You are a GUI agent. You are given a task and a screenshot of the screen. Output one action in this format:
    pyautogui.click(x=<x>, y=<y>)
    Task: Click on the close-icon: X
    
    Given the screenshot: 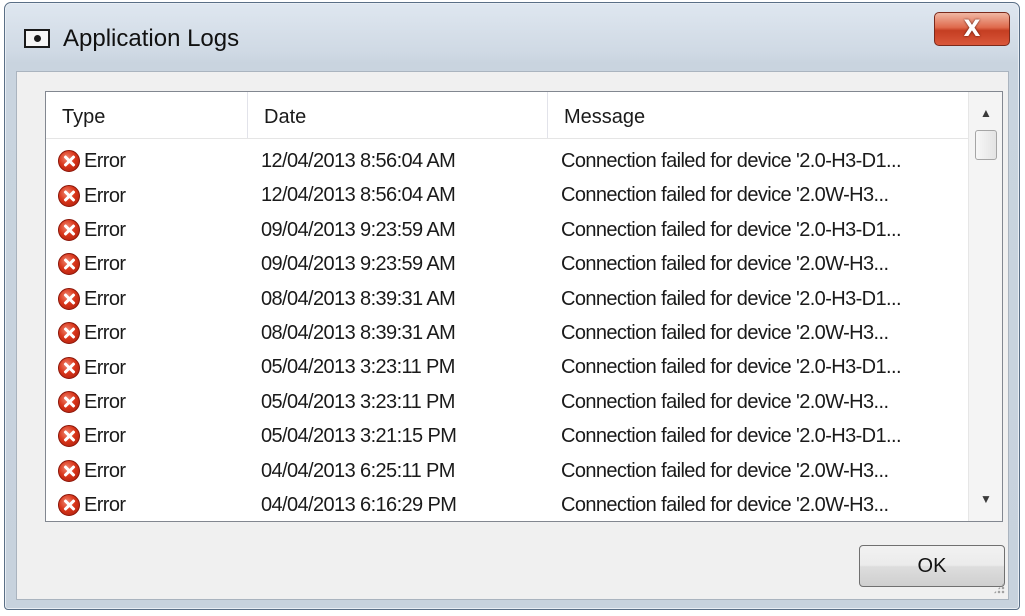 What is the action you would take?
    pyautogui.click(x=972, y=29)
    